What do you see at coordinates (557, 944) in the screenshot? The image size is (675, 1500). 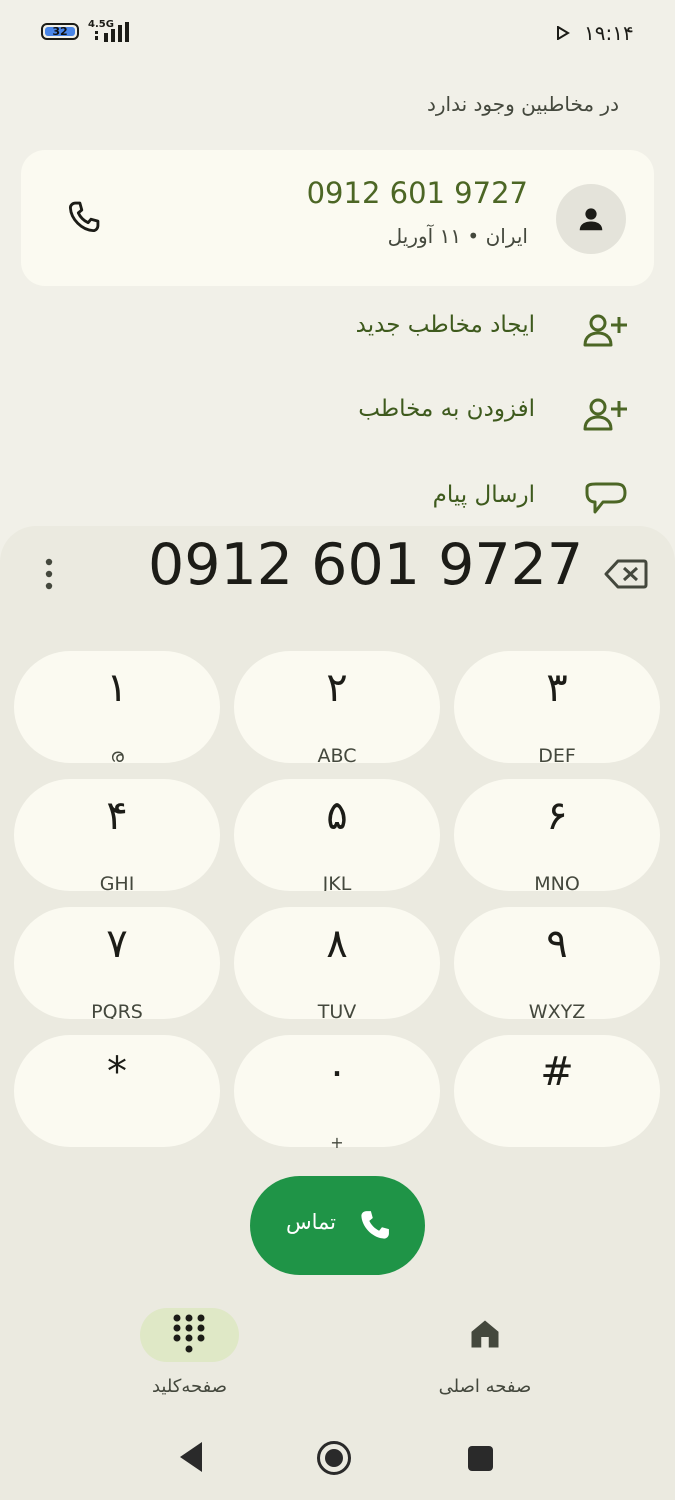 I see `dial-key-digit: ۹` at bounding box center [557, 944].